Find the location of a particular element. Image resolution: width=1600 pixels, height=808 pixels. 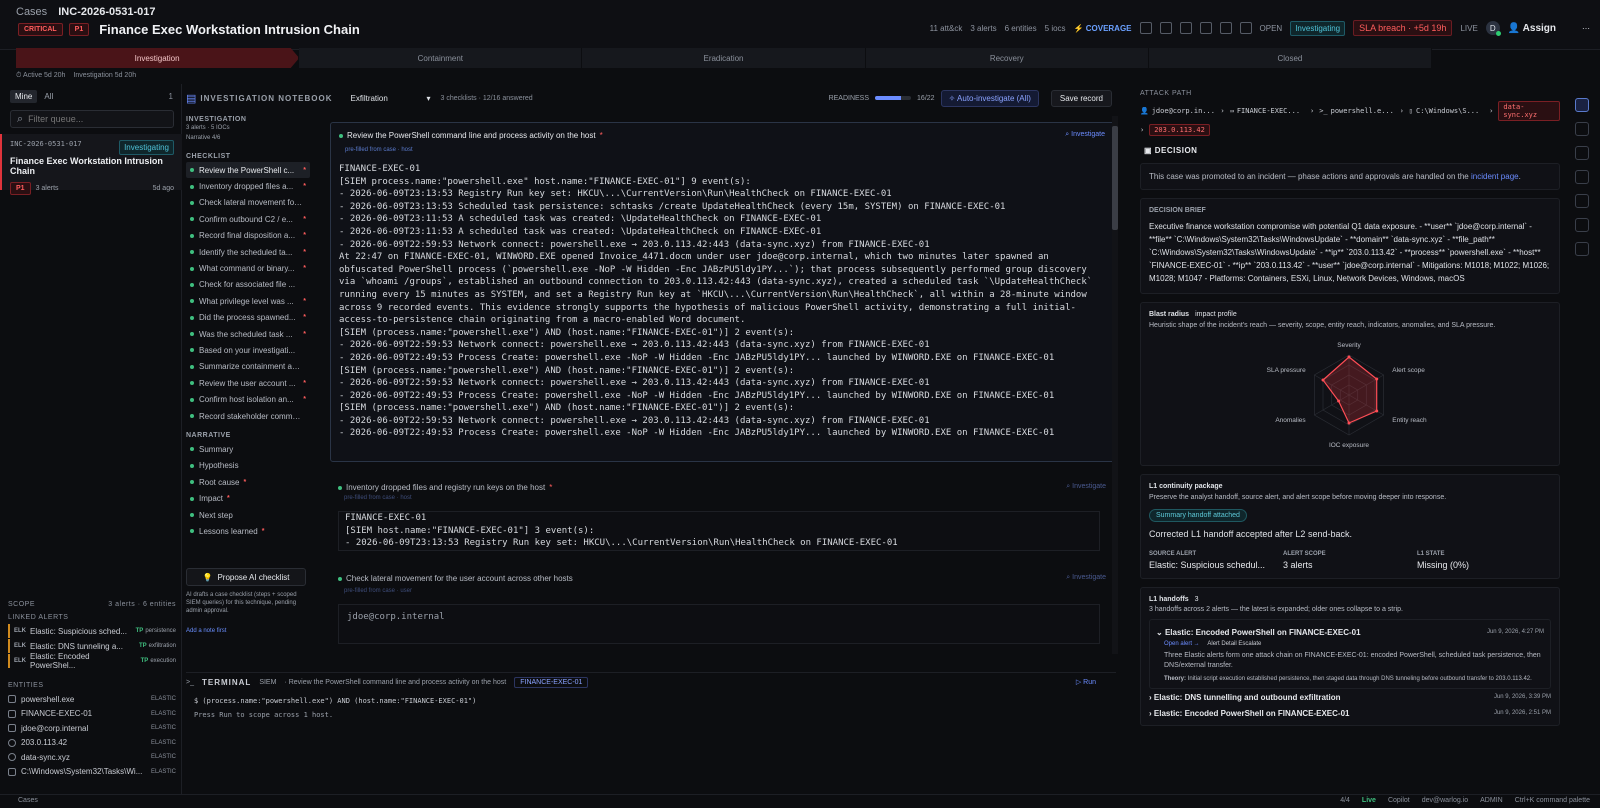

narrative-item: Root cause * is located at coordinates (248, 482).